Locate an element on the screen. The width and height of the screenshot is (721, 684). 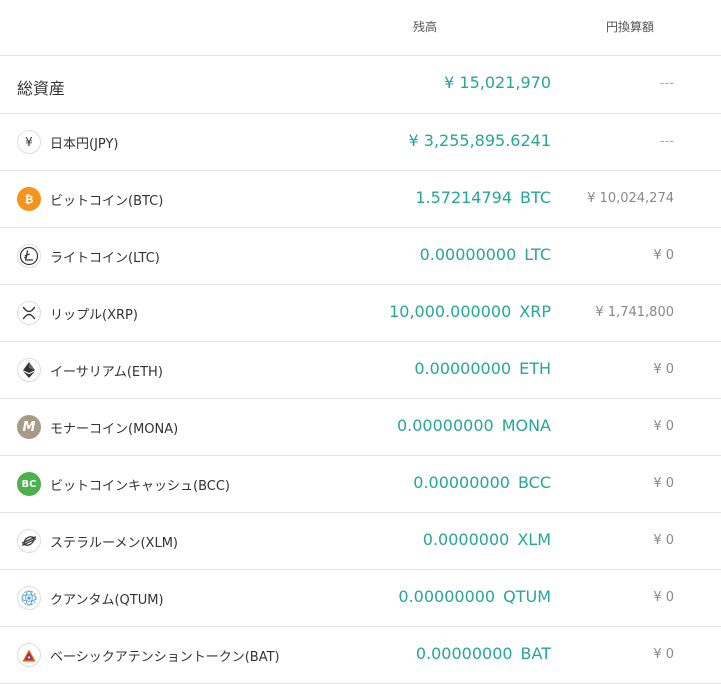
asset-balance: ¥ 3,255,895.6241 is located at coordinates (480, 140).